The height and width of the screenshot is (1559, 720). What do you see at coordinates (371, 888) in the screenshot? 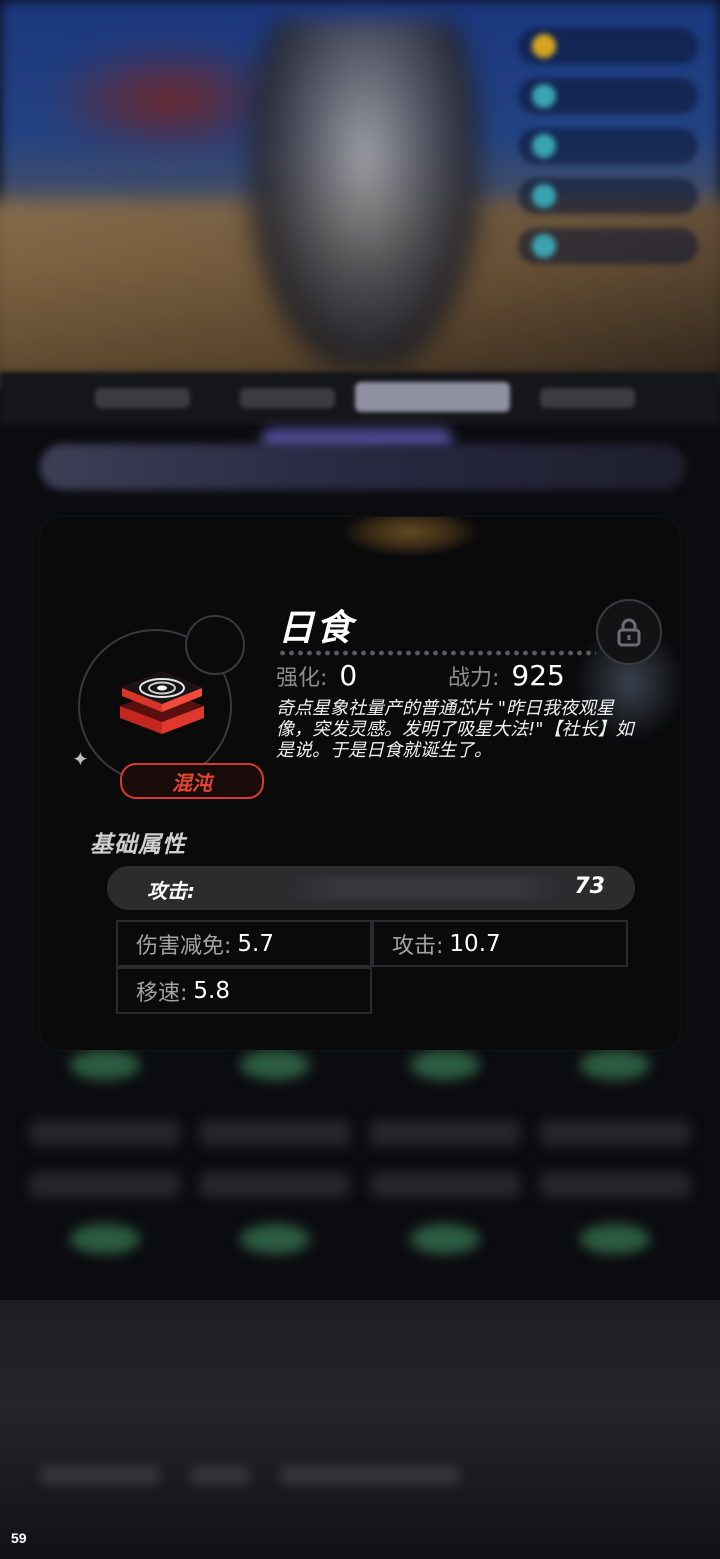
I see `main-attribute-bar: 攻击: 73` at bounding box center [371, 888].